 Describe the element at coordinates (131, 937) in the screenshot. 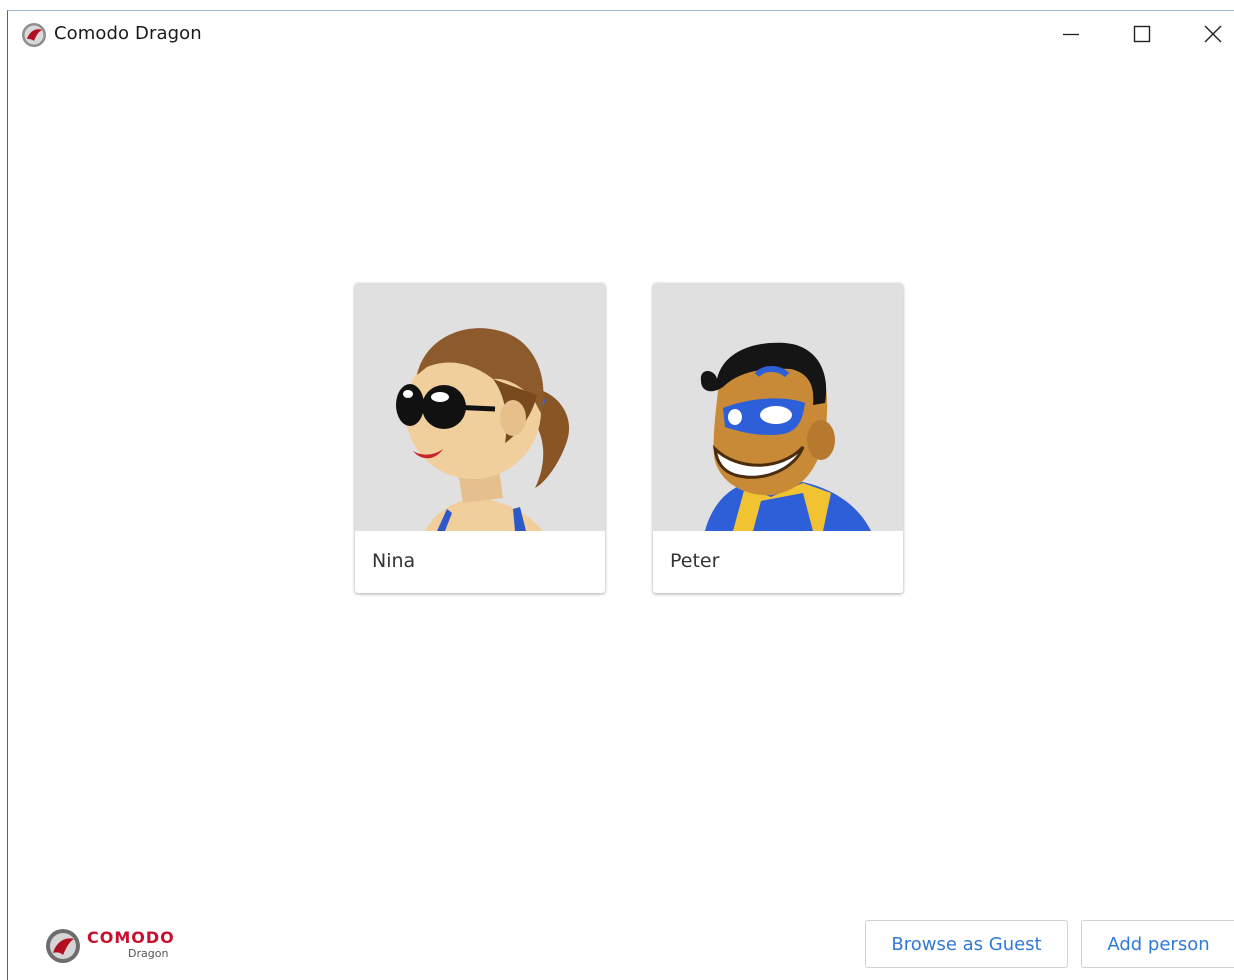

I see `logo-wordmark: COMODO` at that location.